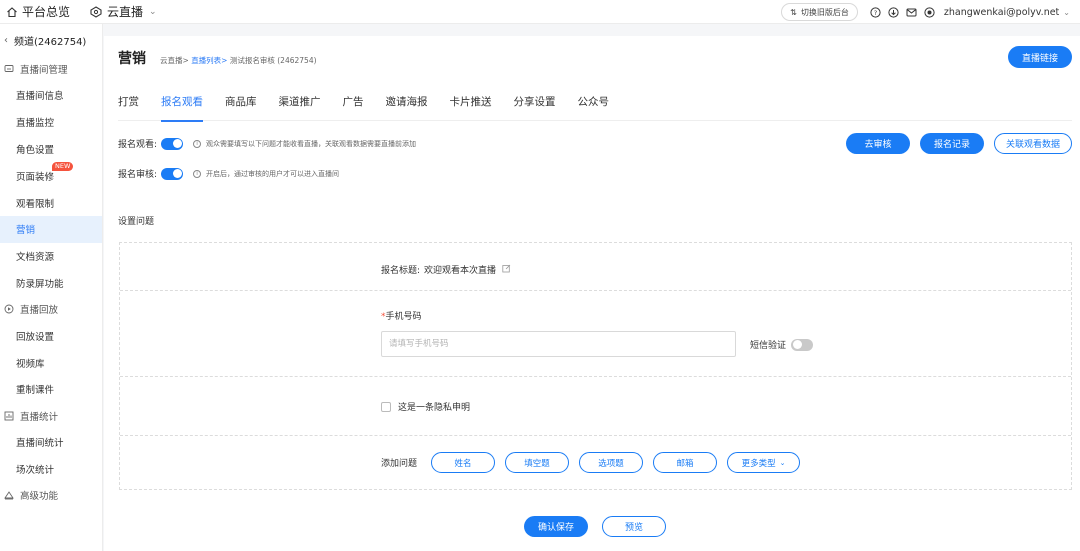 The height and width of the screenshot is (551, 1080). I want to click on sidebar-item-video-library: 视频库, so click(51, 362).